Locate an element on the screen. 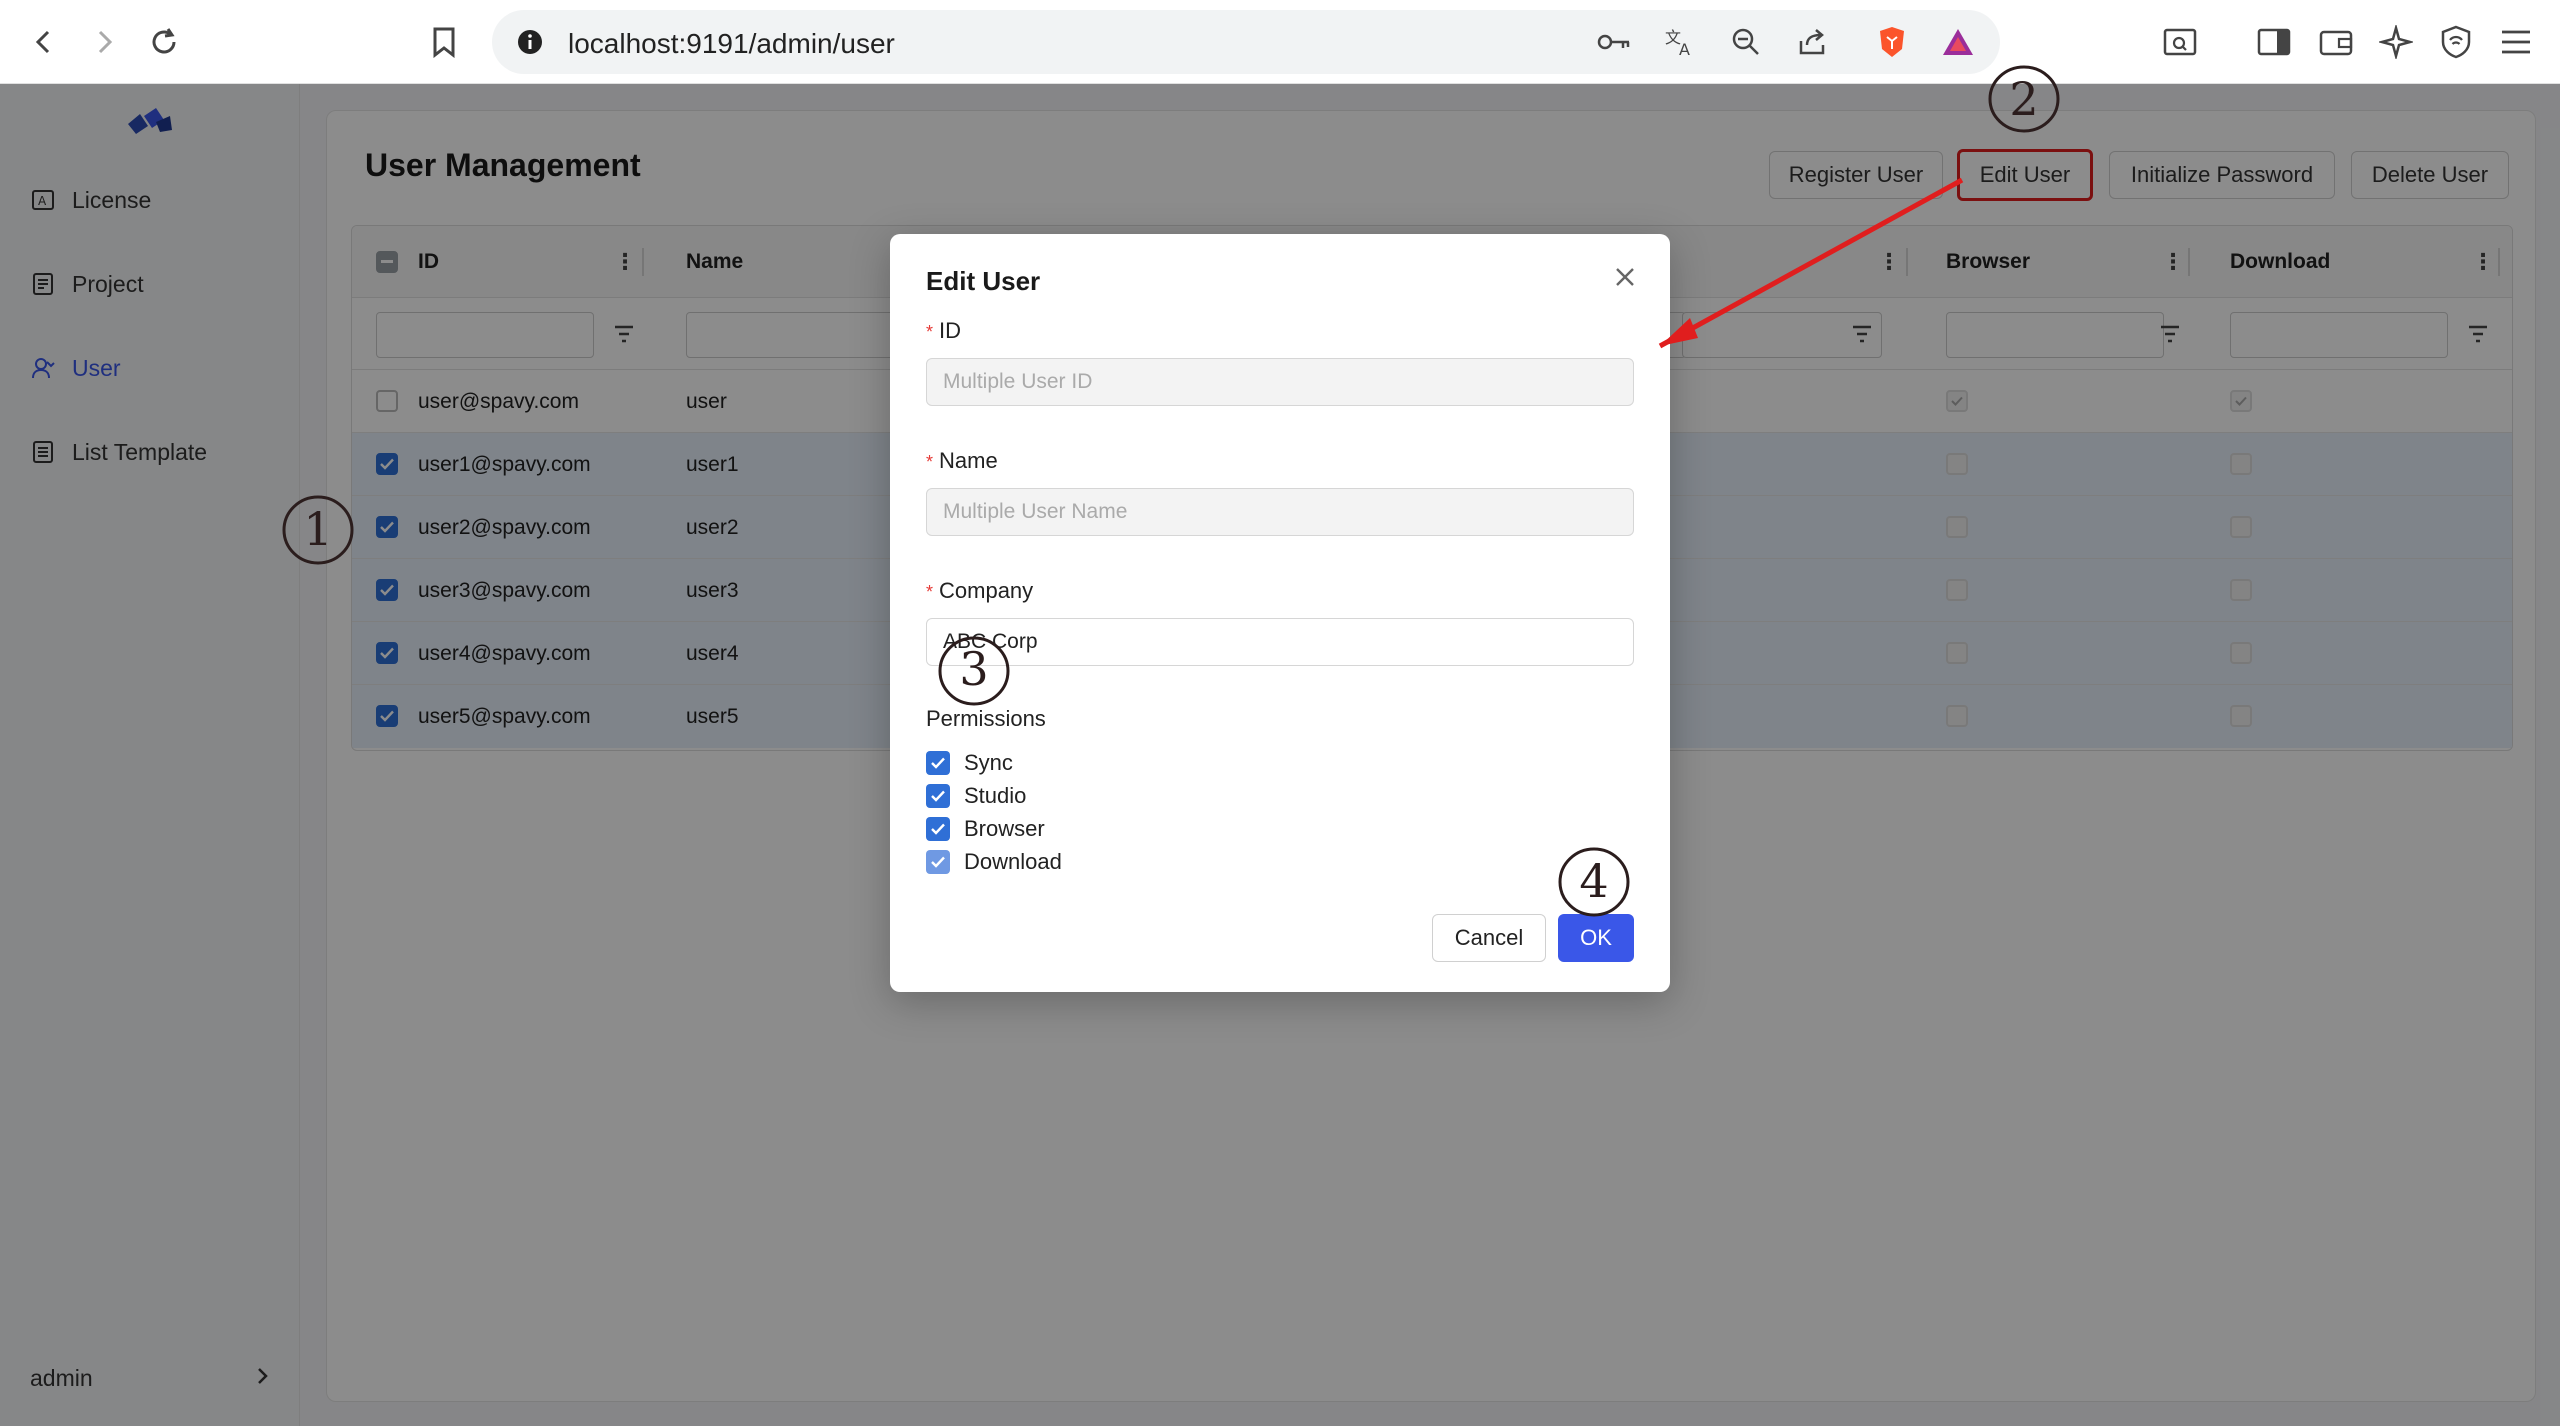 Image resolution: width=2560 pixels, height=1426 pixels. site-info-icon is located at coordinates (530, 42).